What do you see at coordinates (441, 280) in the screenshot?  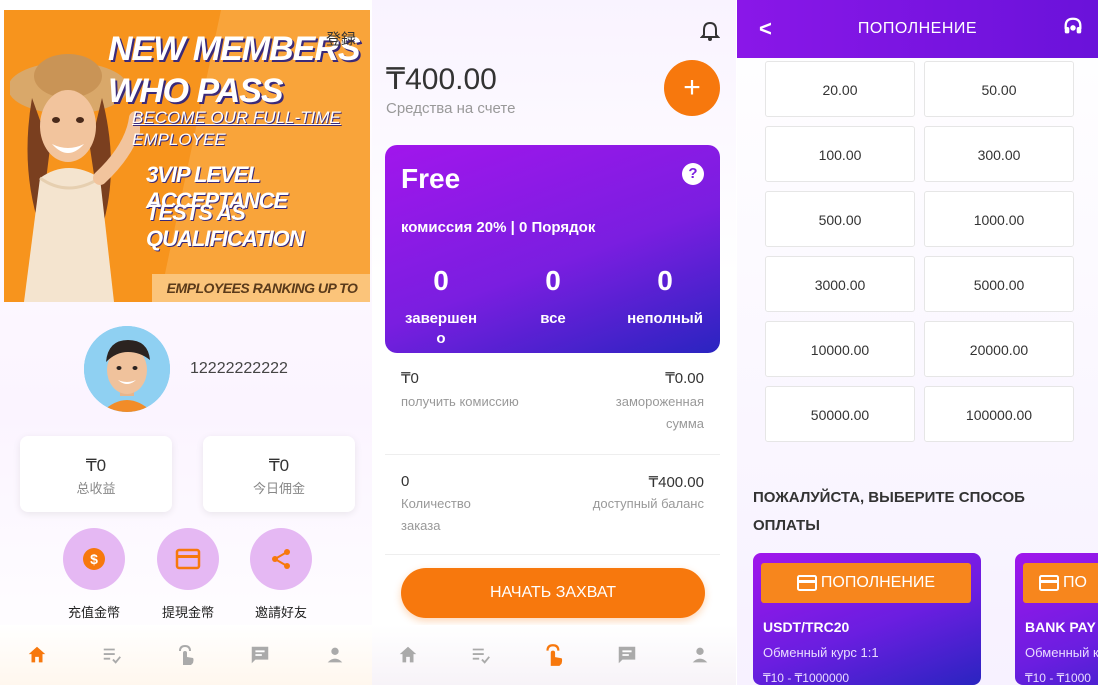 I see `vip-completed-count: 0` at bounding box center [441, 280].